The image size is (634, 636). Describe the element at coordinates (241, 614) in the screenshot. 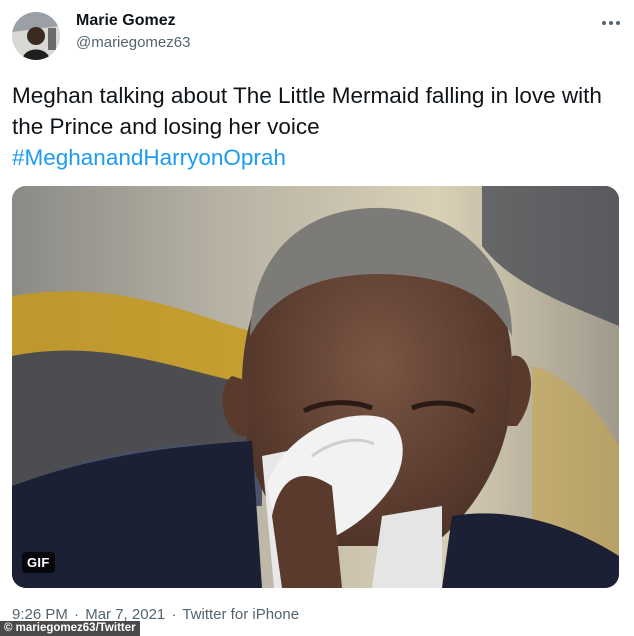

I see `tweet-source: Twitter for iPhone` at that location.